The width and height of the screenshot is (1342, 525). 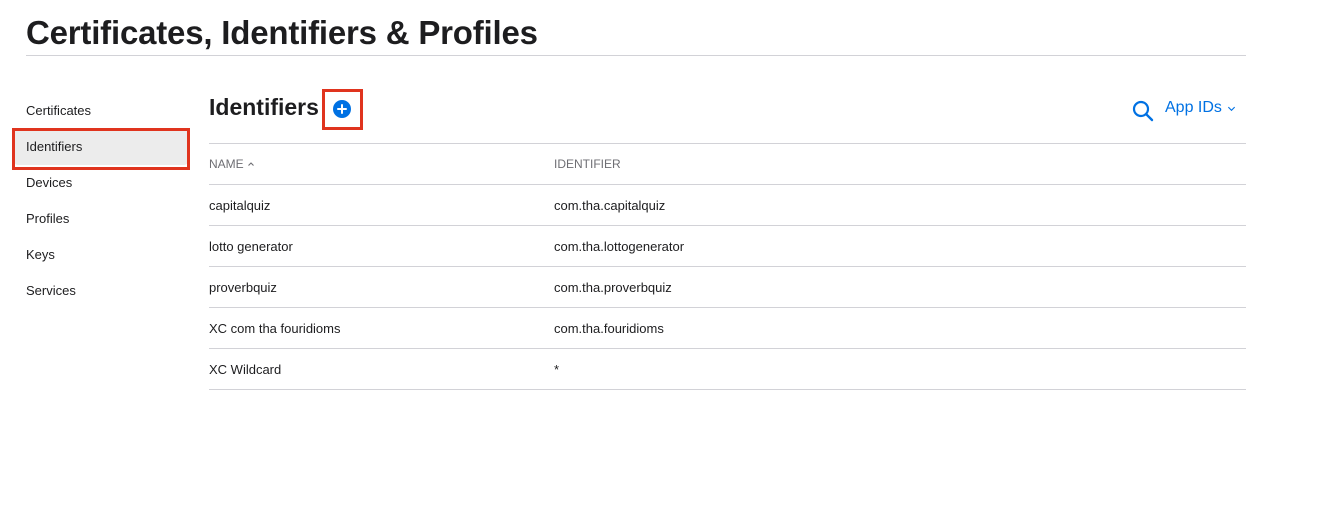 What do you see at coordinates (245, 369) in the screenshot?
I see `identifier-name: XC Wildcard` at bounding box center [245, 369].